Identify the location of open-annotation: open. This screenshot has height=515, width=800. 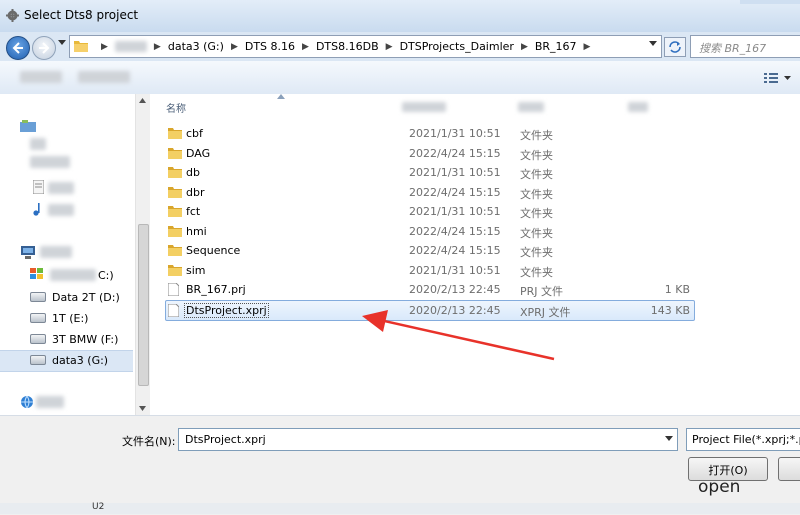
(719, 487).